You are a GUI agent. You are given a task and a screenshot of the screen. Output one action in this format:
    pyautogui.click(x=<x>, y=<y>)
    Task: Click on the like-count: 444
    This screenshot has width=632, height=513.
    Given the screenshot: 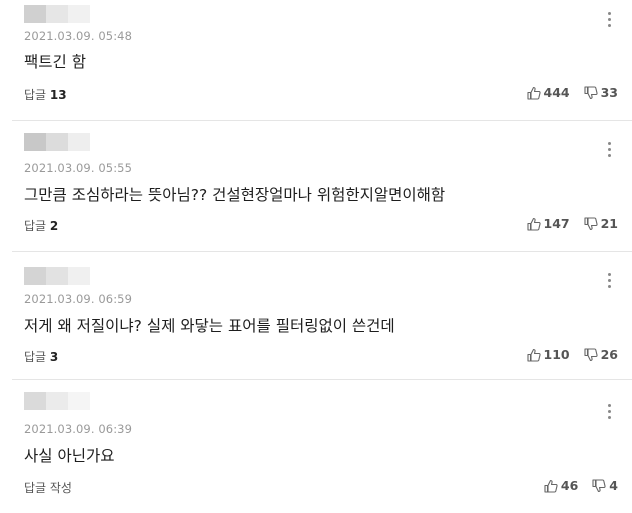 What is the action you would take?
    pyautogui.click(x=556, y=92)
    